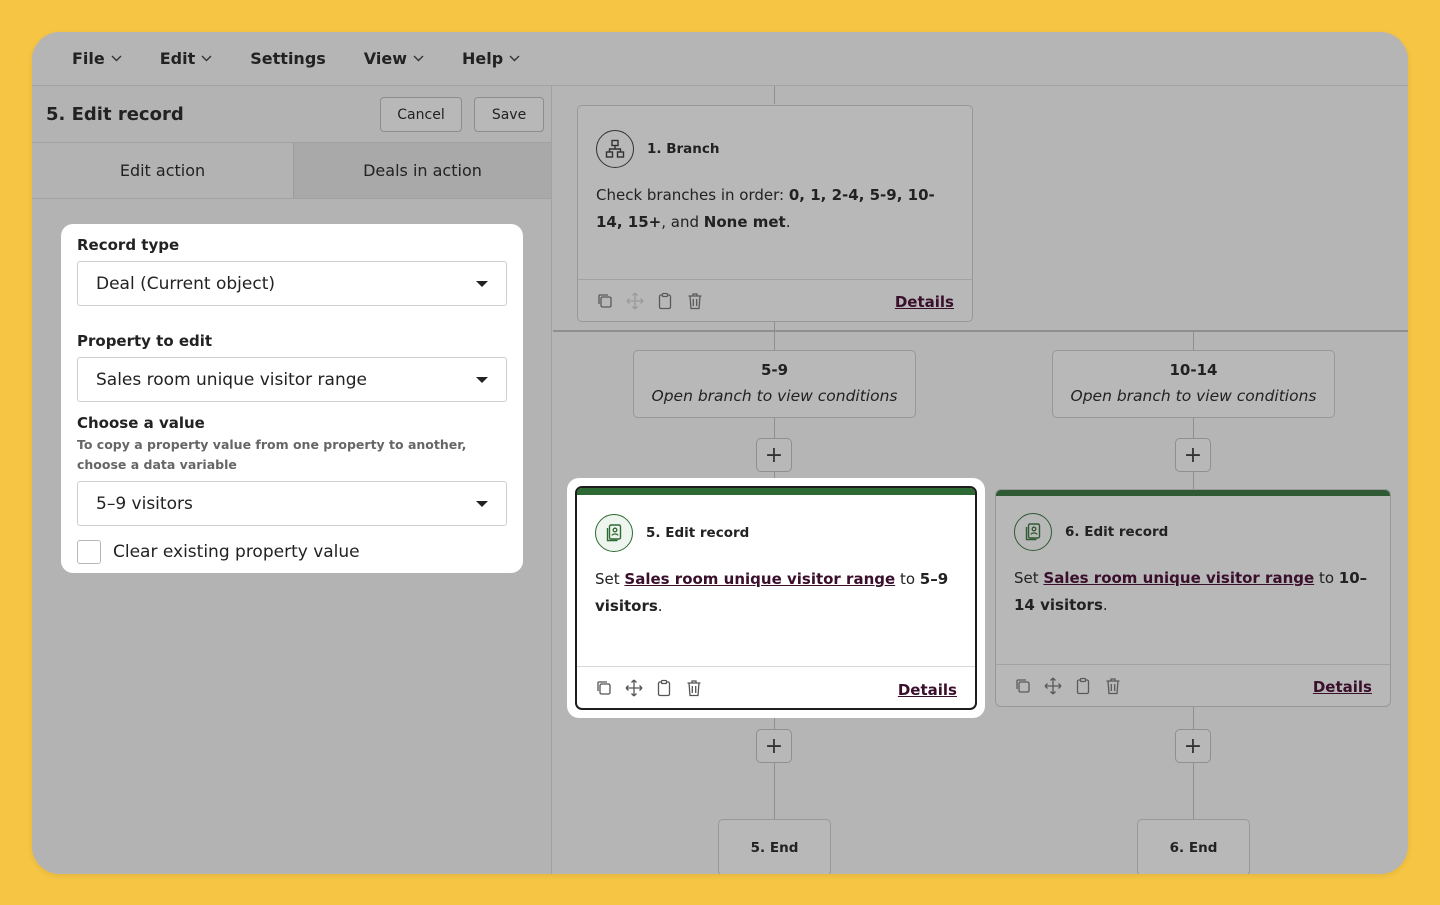  Describe the element at coordinates (1193, 384) in the screenshot. I see `branch-label-10-14: 10-14 Open branch to view conditions` at that location.